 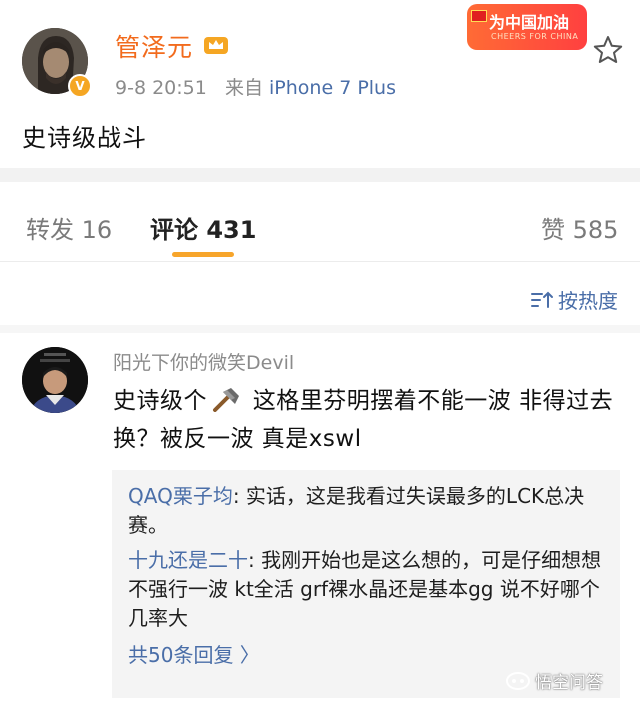 I want to click on tab-bar: 转发 16 评论 431 赞 585, so click(x=320, y=222).